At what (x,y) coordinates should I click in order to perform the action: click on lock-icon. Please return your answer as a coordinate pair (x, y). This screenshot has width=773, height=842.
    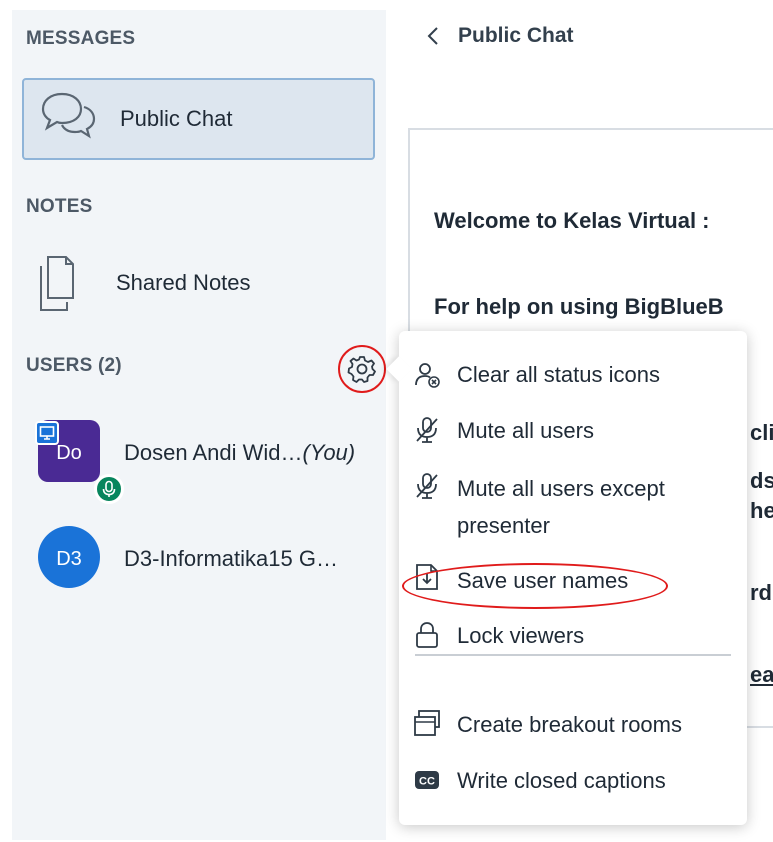
    Looking at the image, I should click on (427, 635).